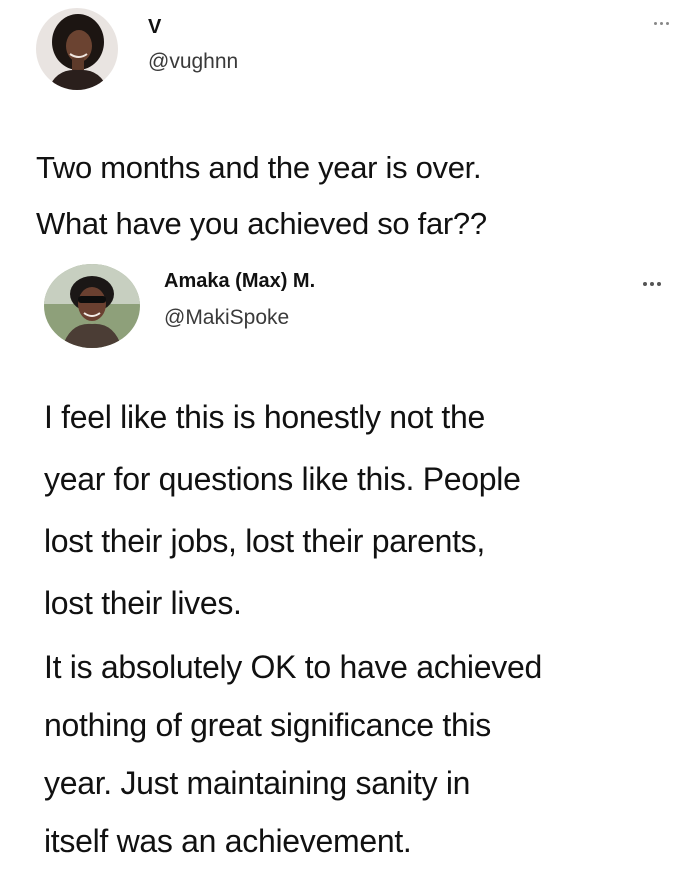 Image resolution: width=700 pixels, height=876 pixels. Describe the element at coordinates (282, 479) in the screenshot. I see `tweet-text-line: year for questions like this. People` at that location.